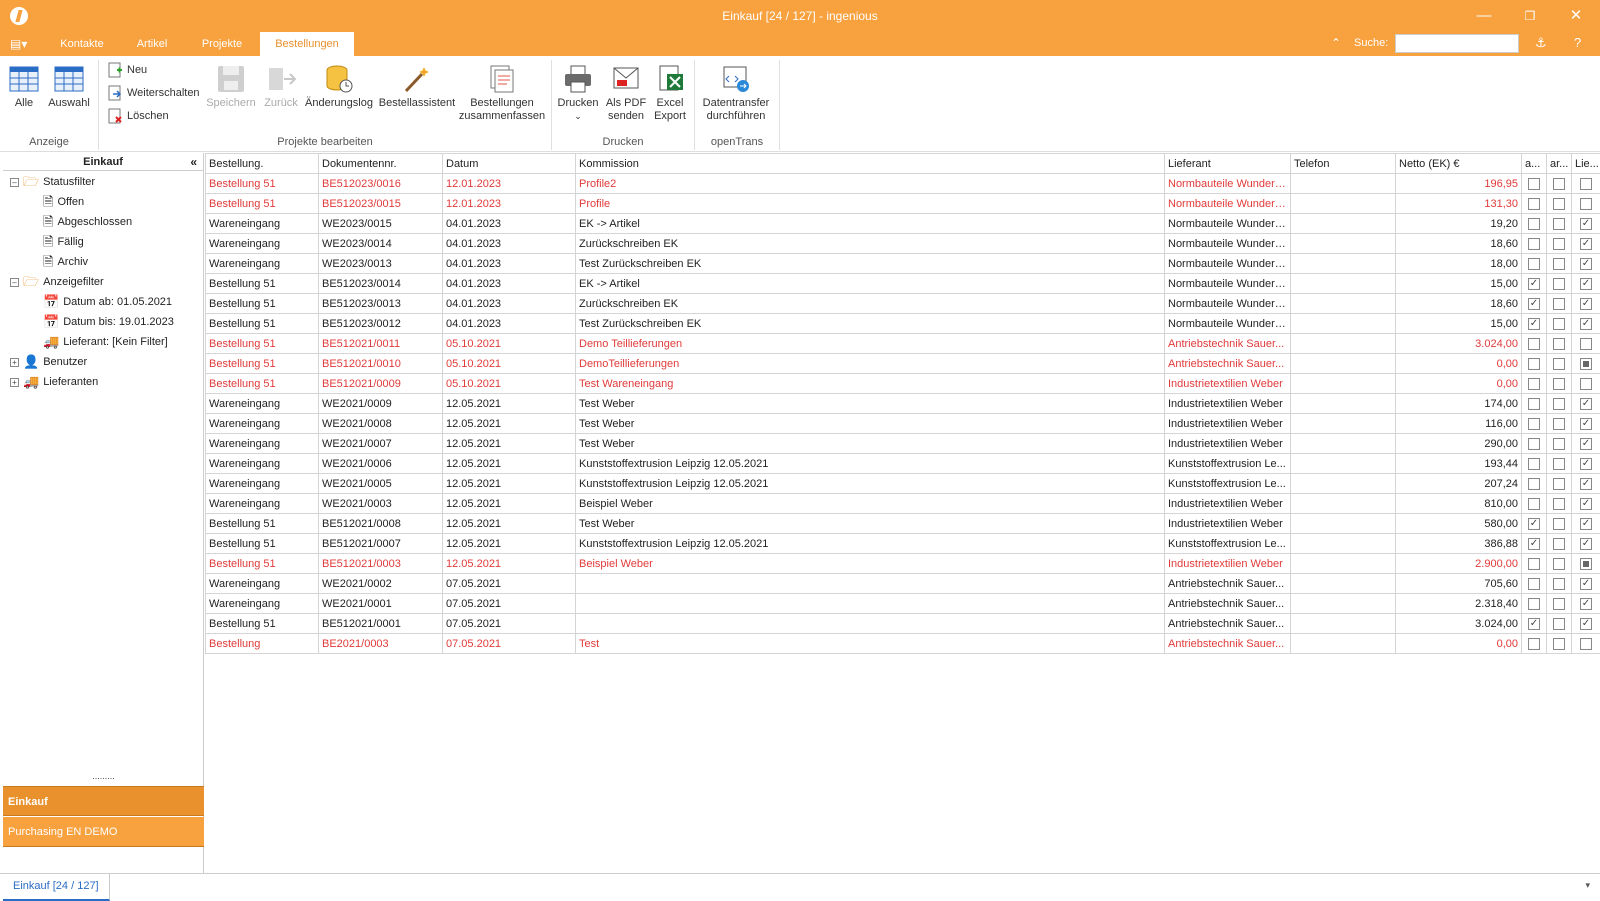 The height and width of the screenshot is (901, 1600). I want to click on table-cell: WE2023/0015, so click(381, 224).